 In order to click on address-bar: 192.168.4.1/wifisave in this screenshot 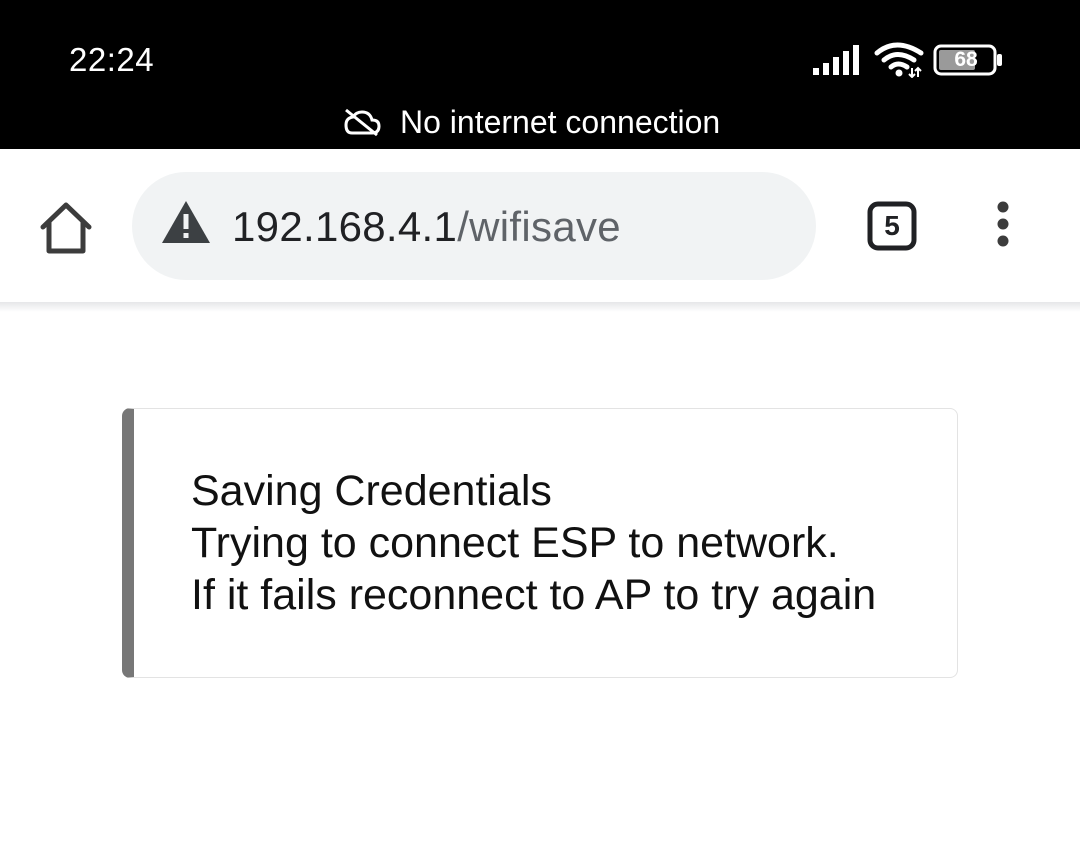, I will do `click(474, 226)`.